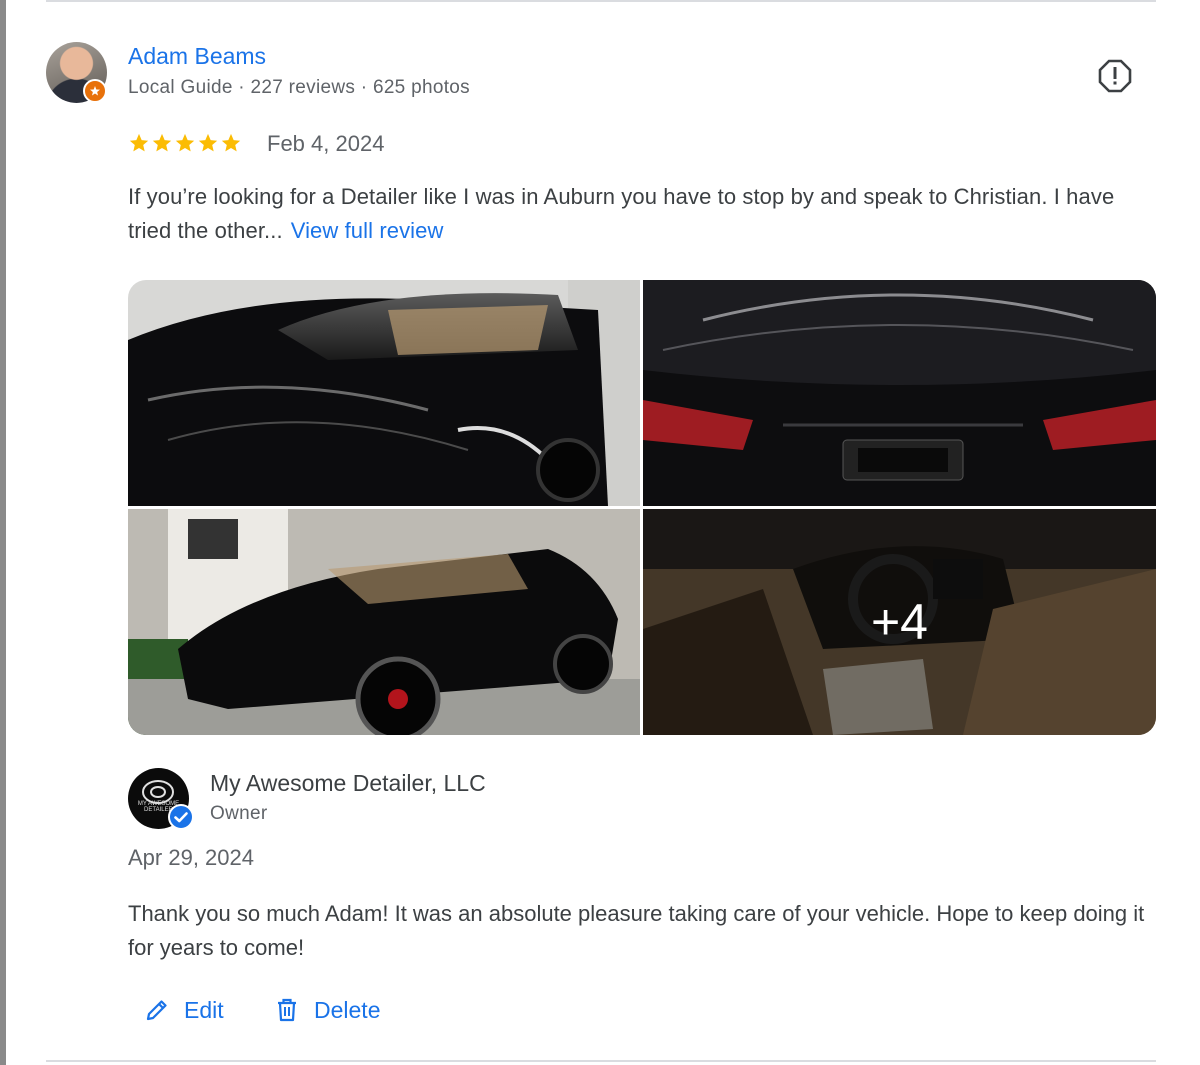 The image size is (1200, 1065). Describe the element at coordinates (197, 56) in the screenshot. I see `reviewer-name-link: Adam Beams` at that location.